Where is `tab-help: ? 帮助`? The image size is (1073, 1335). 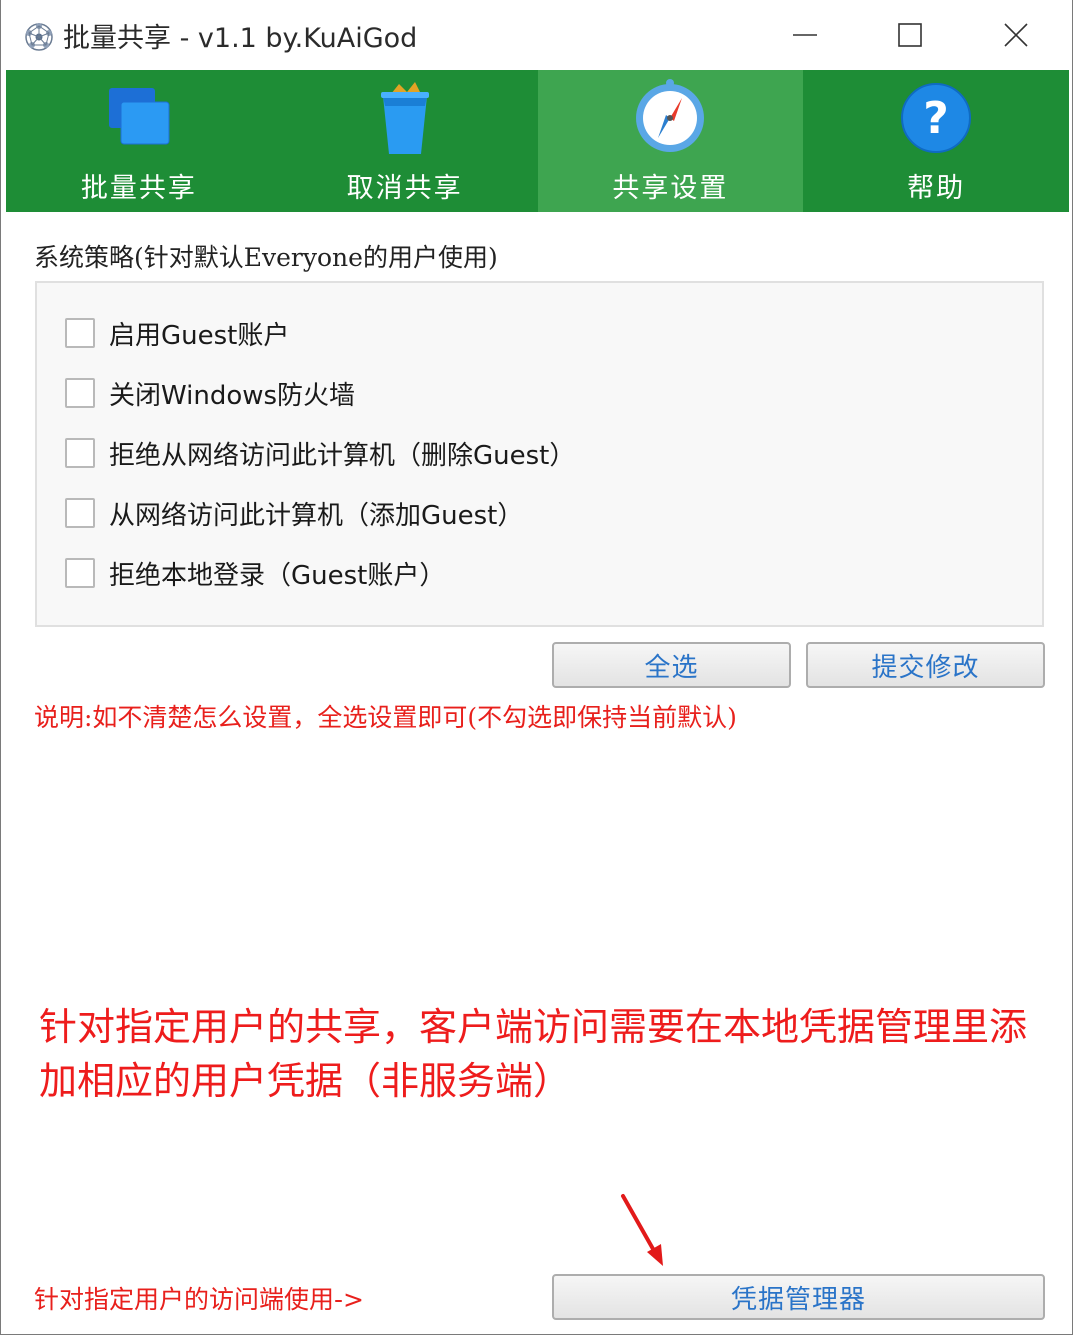 tab-help: ? 帮助 is located at coordinates (936, 141).